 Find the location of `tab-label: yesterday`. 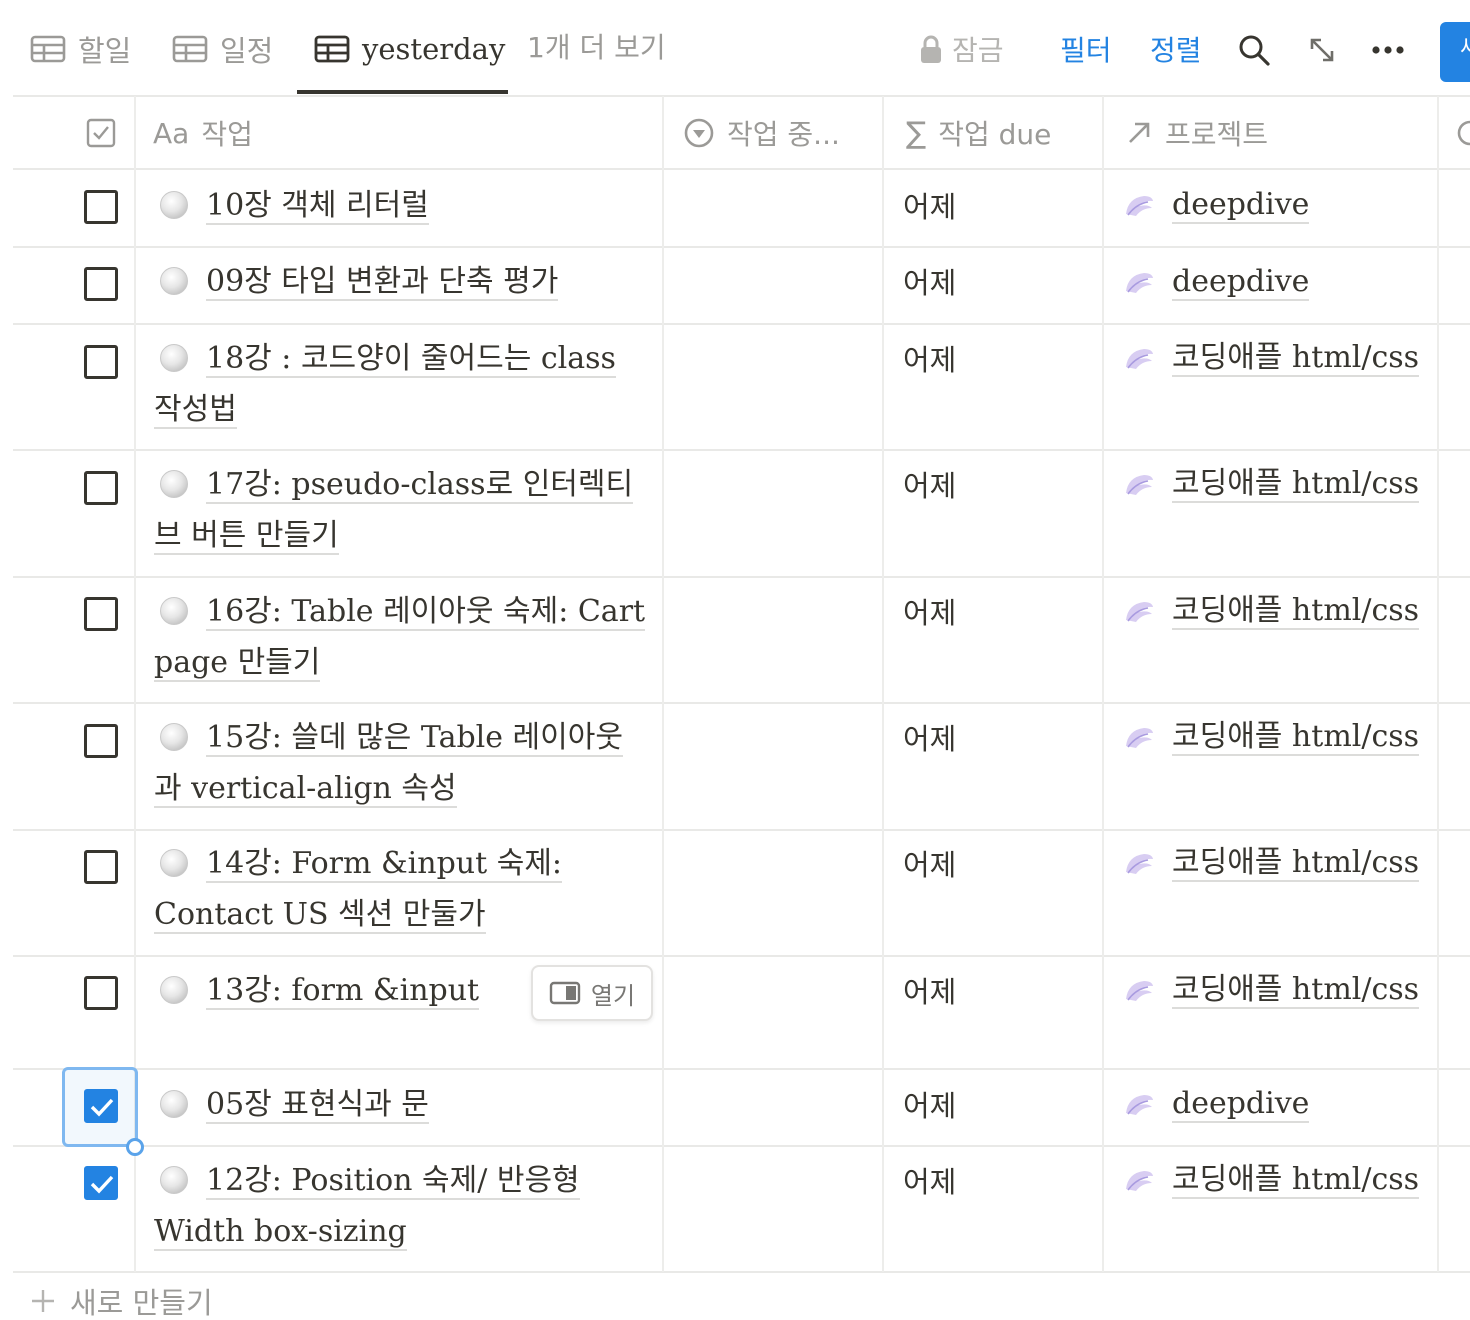

tab-label: yesterday is located at coordinates (434, 49).